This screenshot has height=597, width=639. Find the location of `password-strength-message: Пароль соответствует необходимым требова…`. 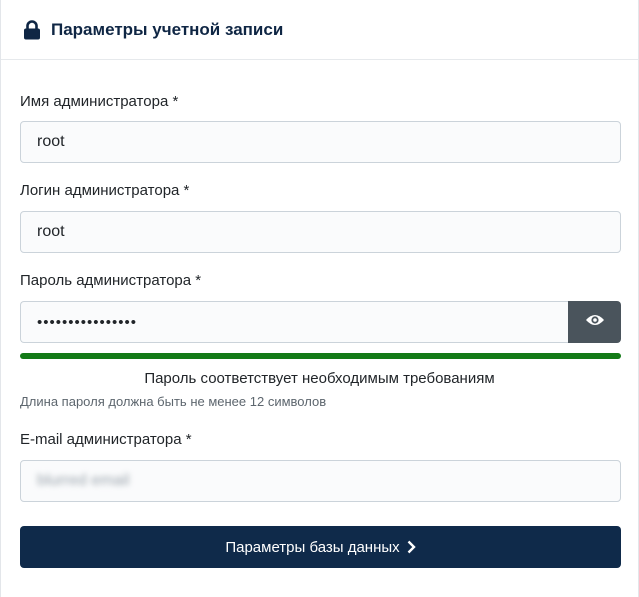

password-strength-message: Пароль соответствует необходимым требова… is located at coordinates (319, 378).